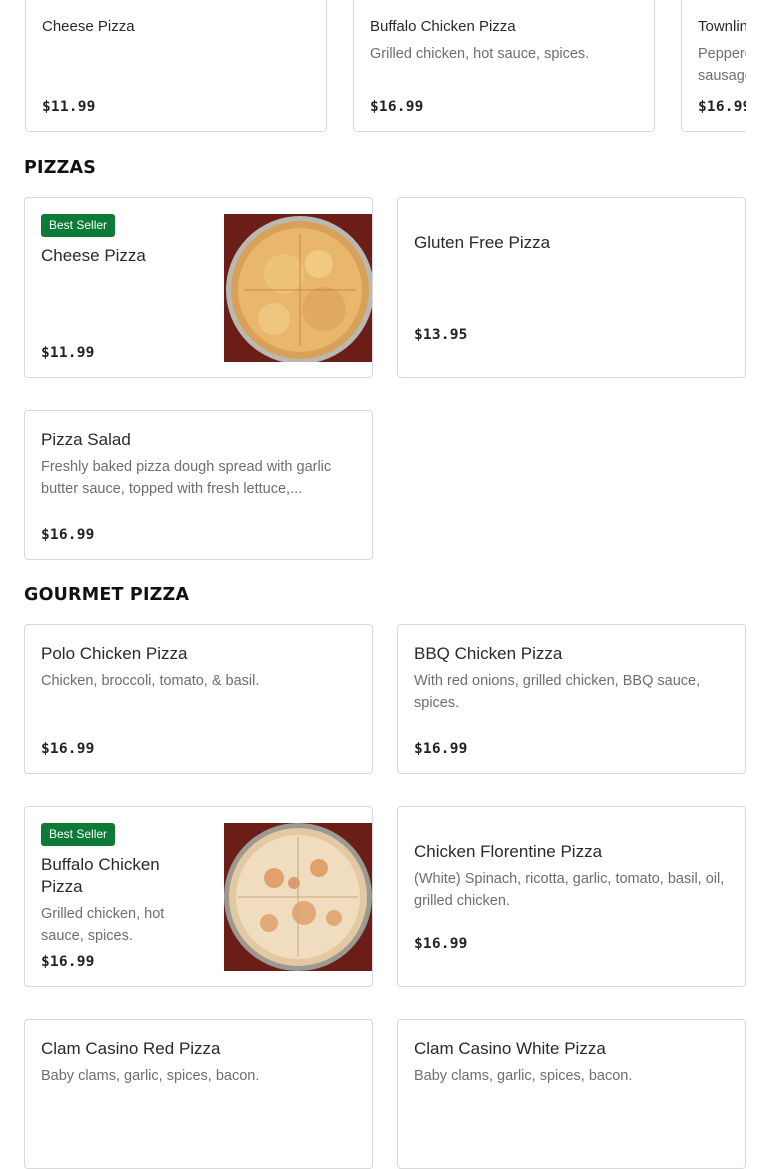  I want to click on carousel-item: Cheese Pizza $11.99, so click(176, 66).